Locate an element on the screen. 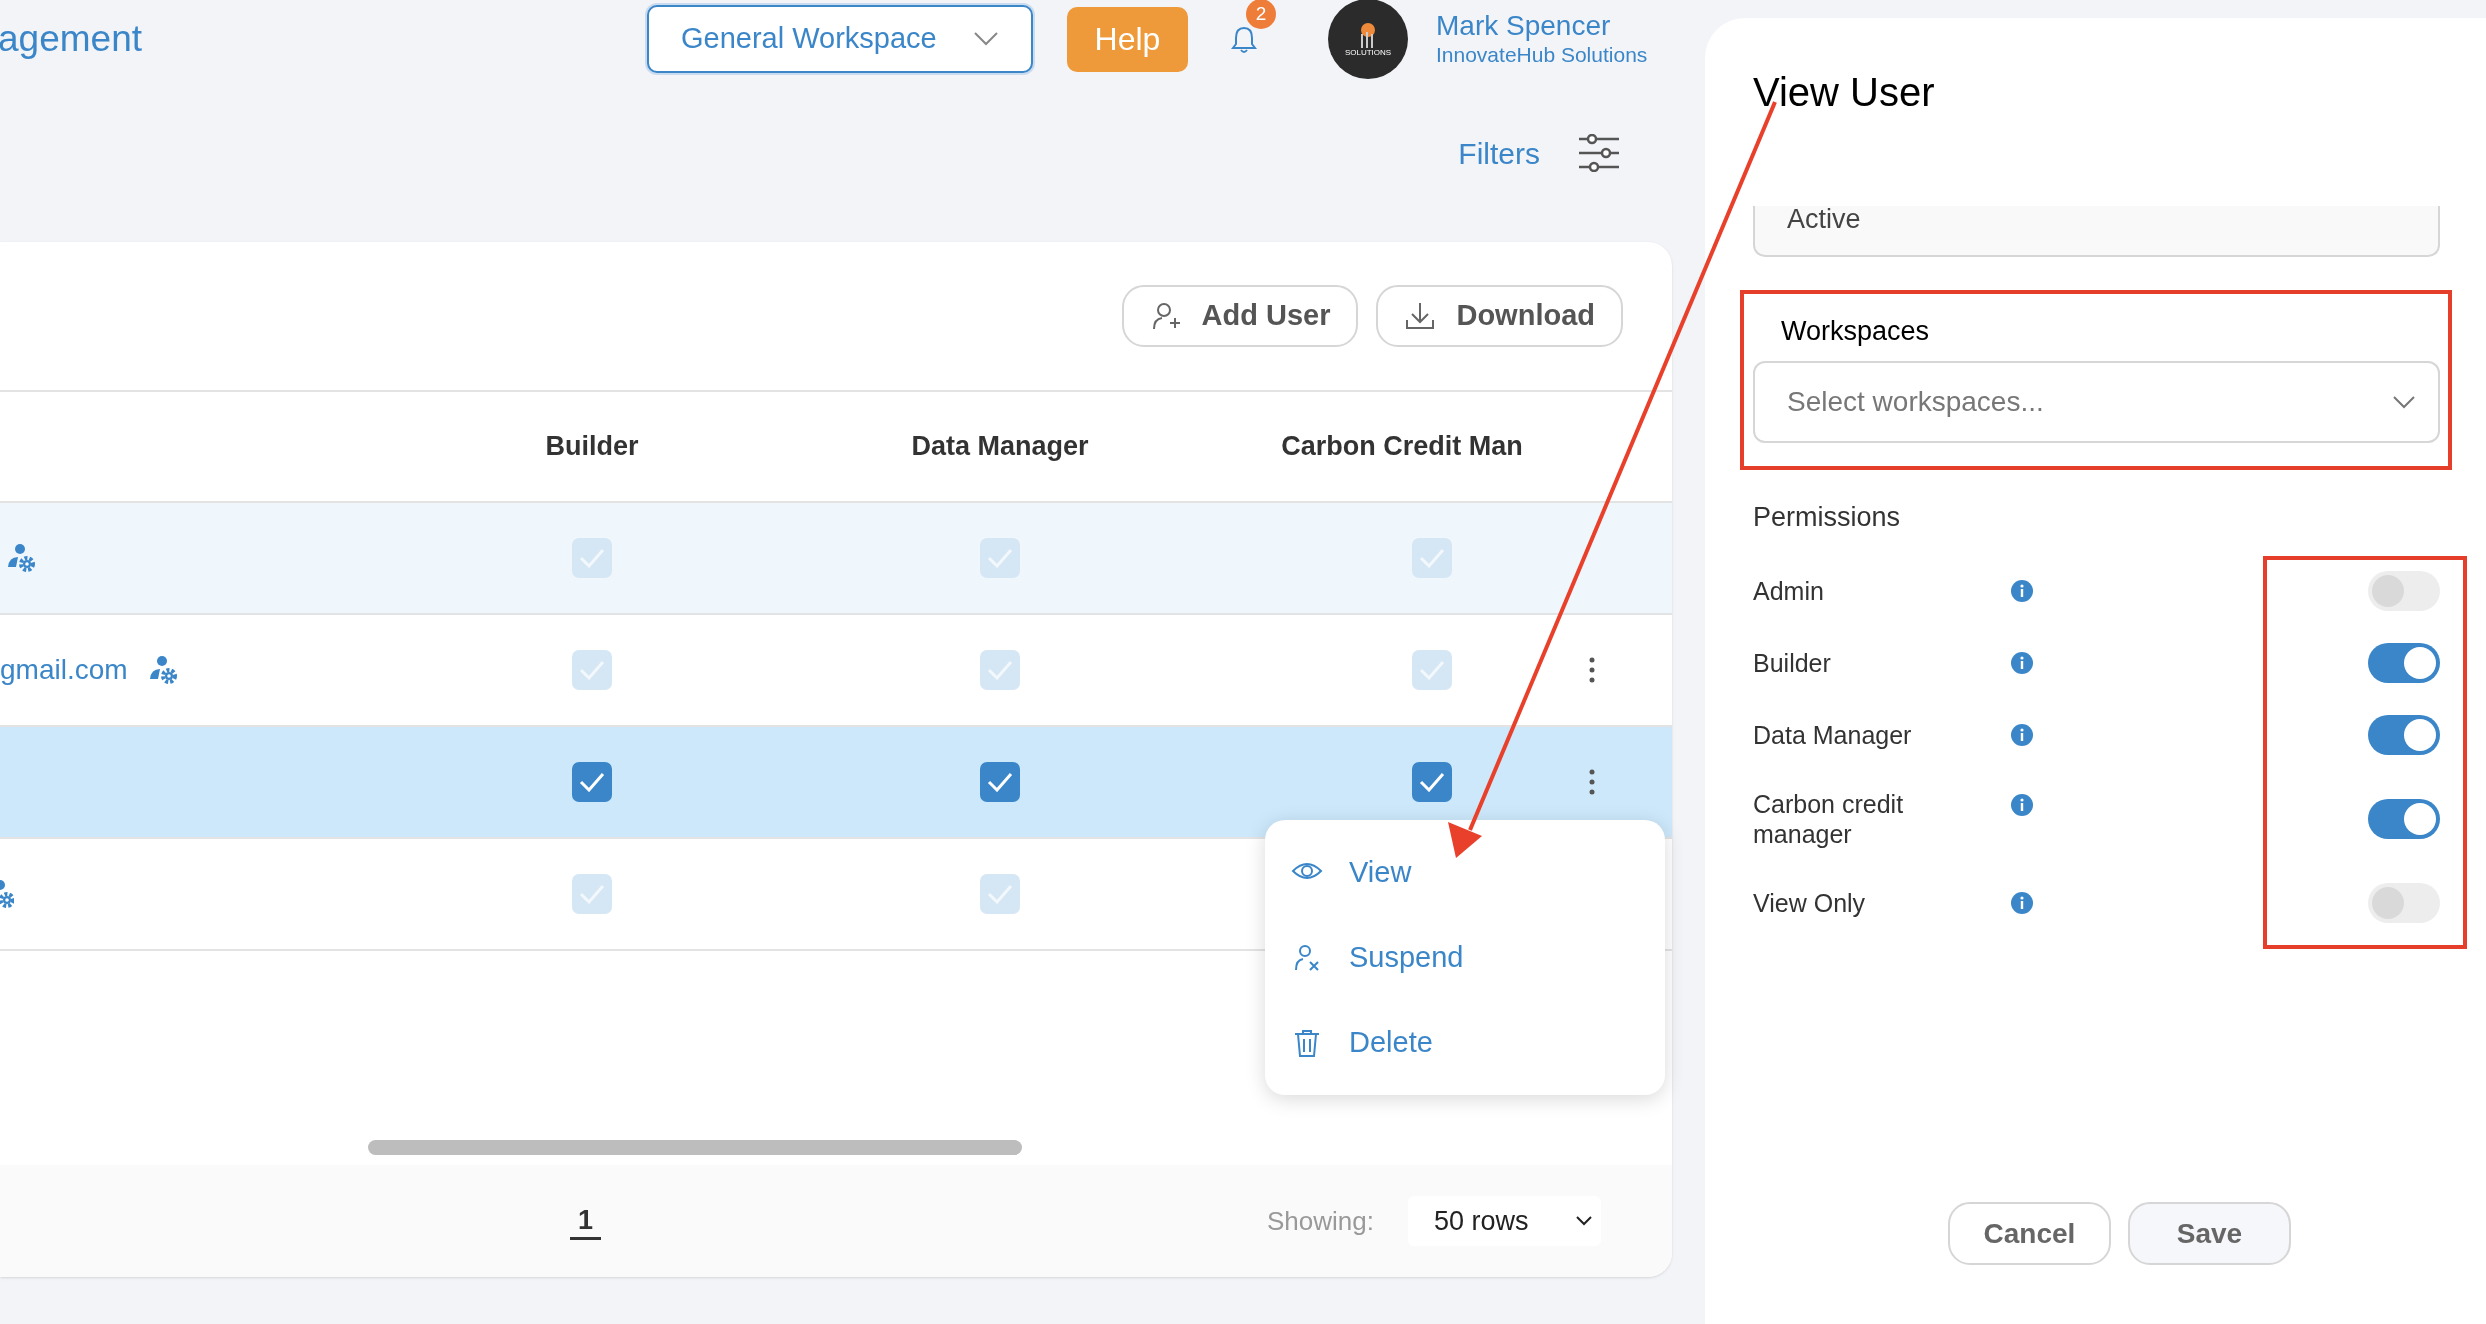 The height and width of the screenshot is (1324, 2486). permission-label: View Only is located at coordinates (1810, 903).